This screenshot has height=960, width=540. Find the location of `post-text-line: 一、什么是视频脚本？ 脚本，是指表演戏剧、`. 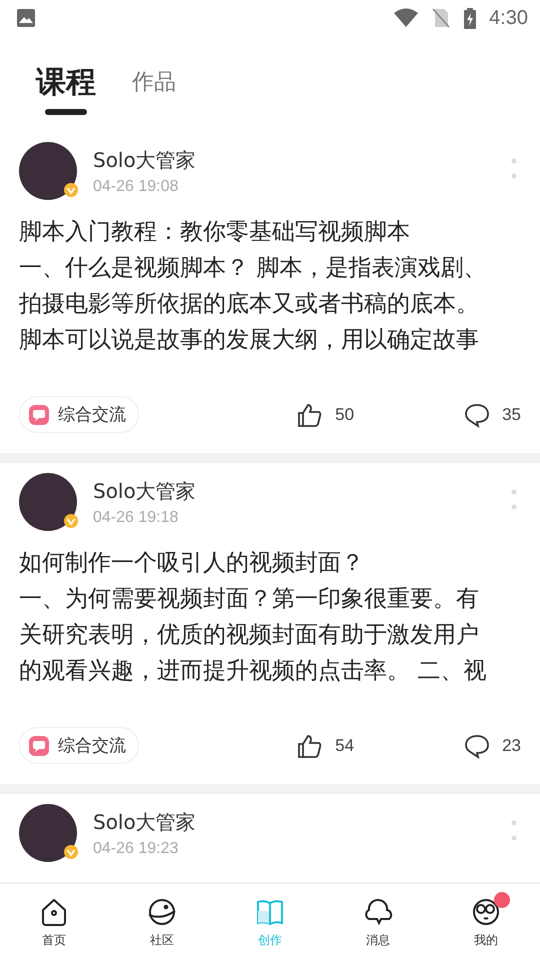

post-text-line: 一、什么是视频脚本？ 脚本，是指表演戏剧、 is located at coordinates (253, 268).